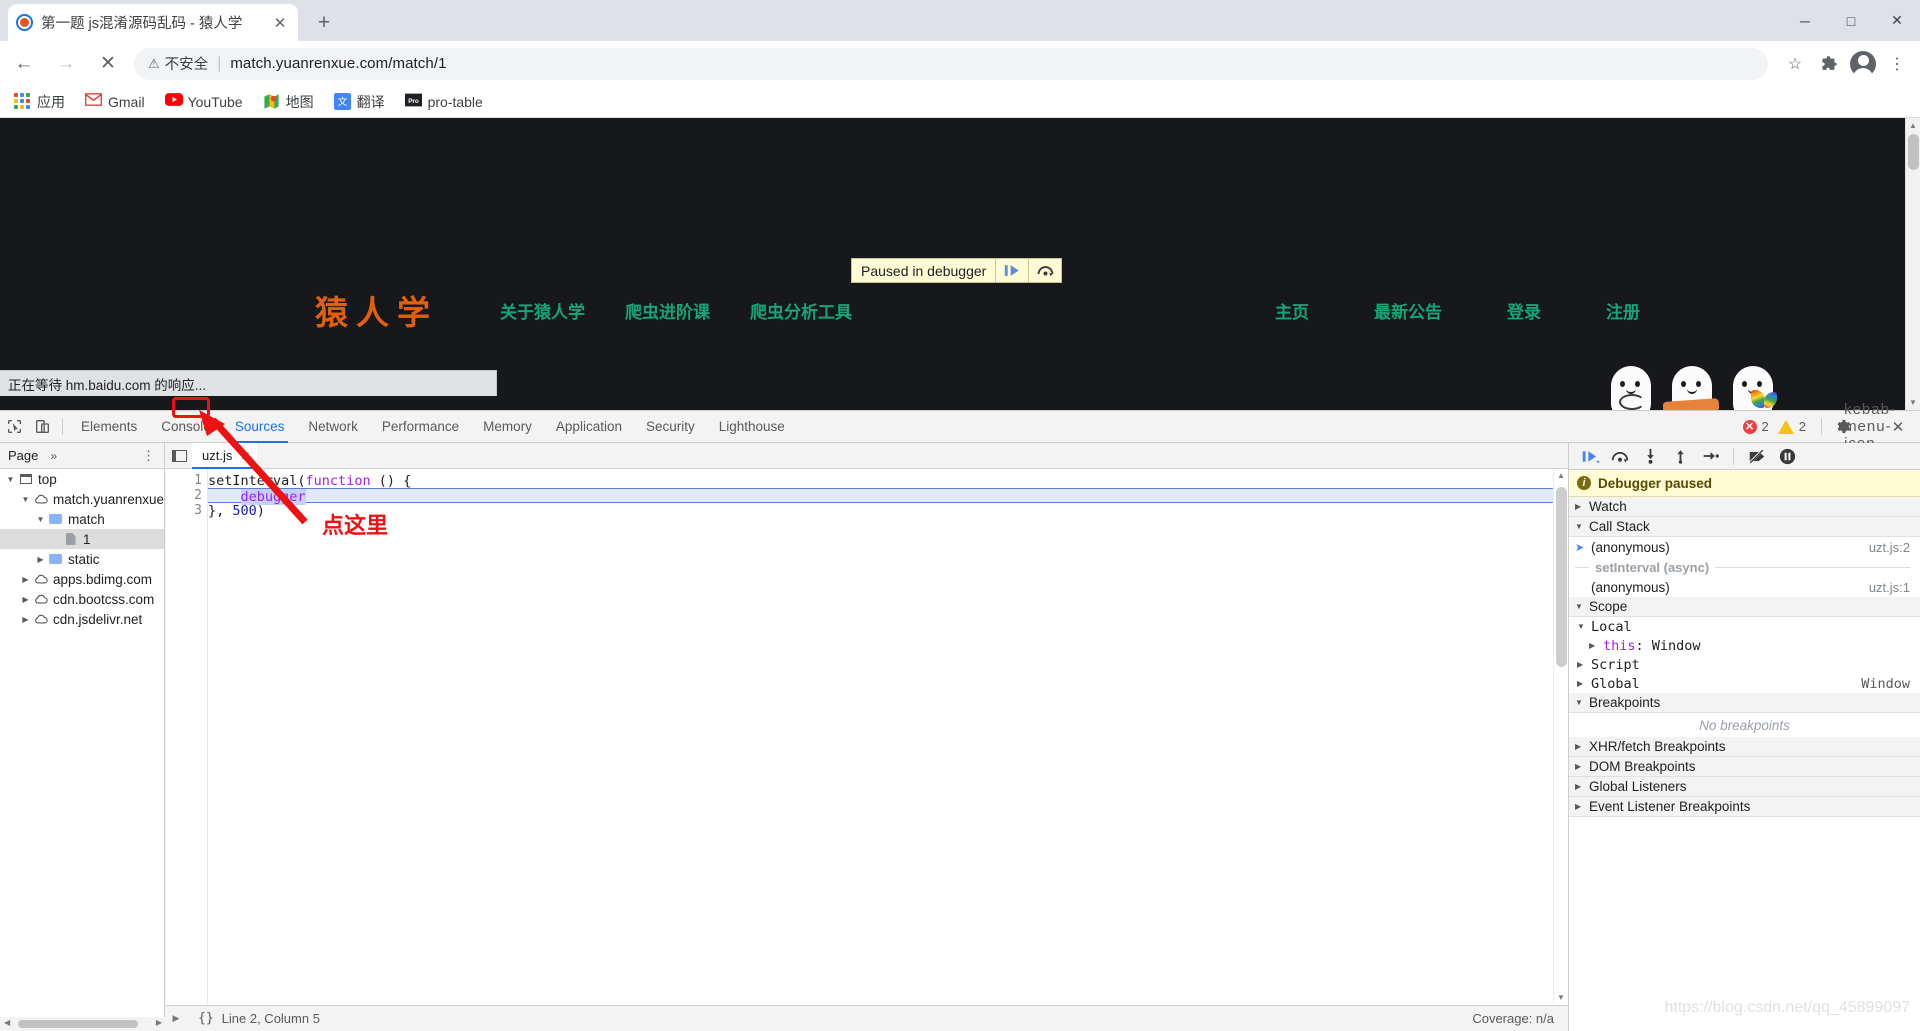 The width and height of the screenshot is (1920, 1031). I want to click on extensions-icon, so click(1829, 64).